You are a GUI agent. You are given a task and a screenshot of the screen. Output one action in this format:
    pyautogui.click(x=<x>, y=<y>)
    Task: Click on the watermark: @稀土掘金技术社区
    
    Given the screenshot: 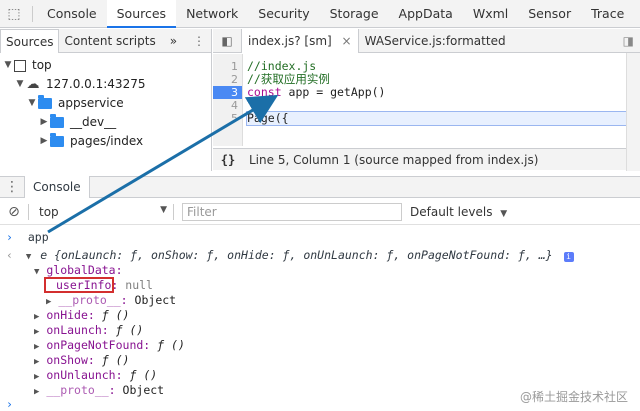 What is the action you would take?
    pyautogui.click(x=573, y=397)
    